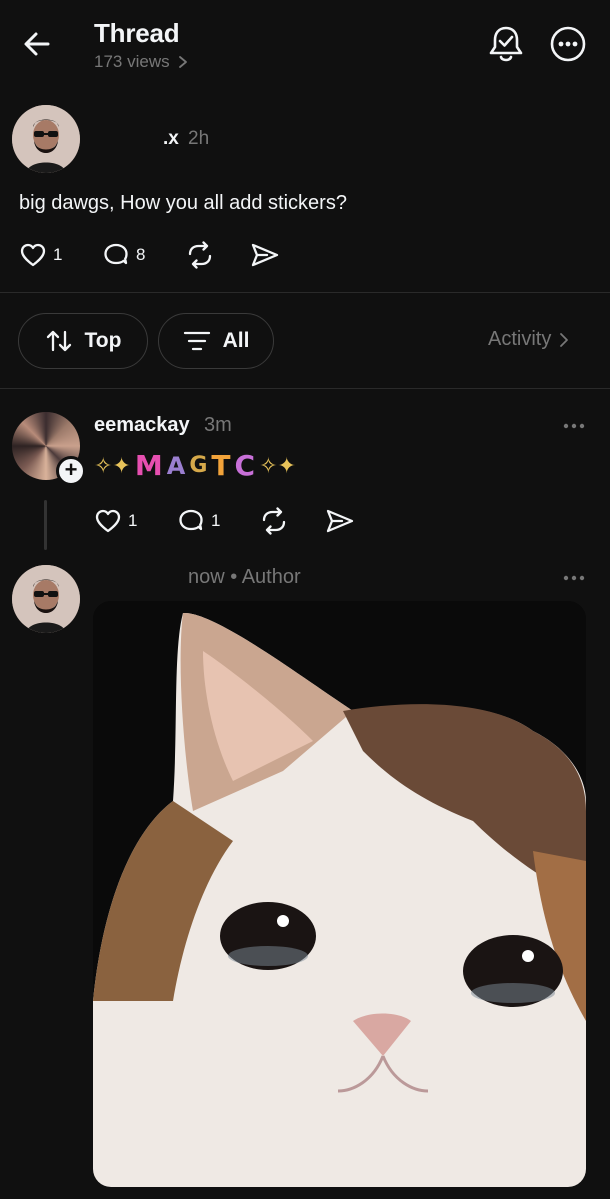 The width and height of the screenshot is (610, 1199). Describe the element at coordinates (245, 465) in the screenshot. I see `sticker-letter: C` at that location.